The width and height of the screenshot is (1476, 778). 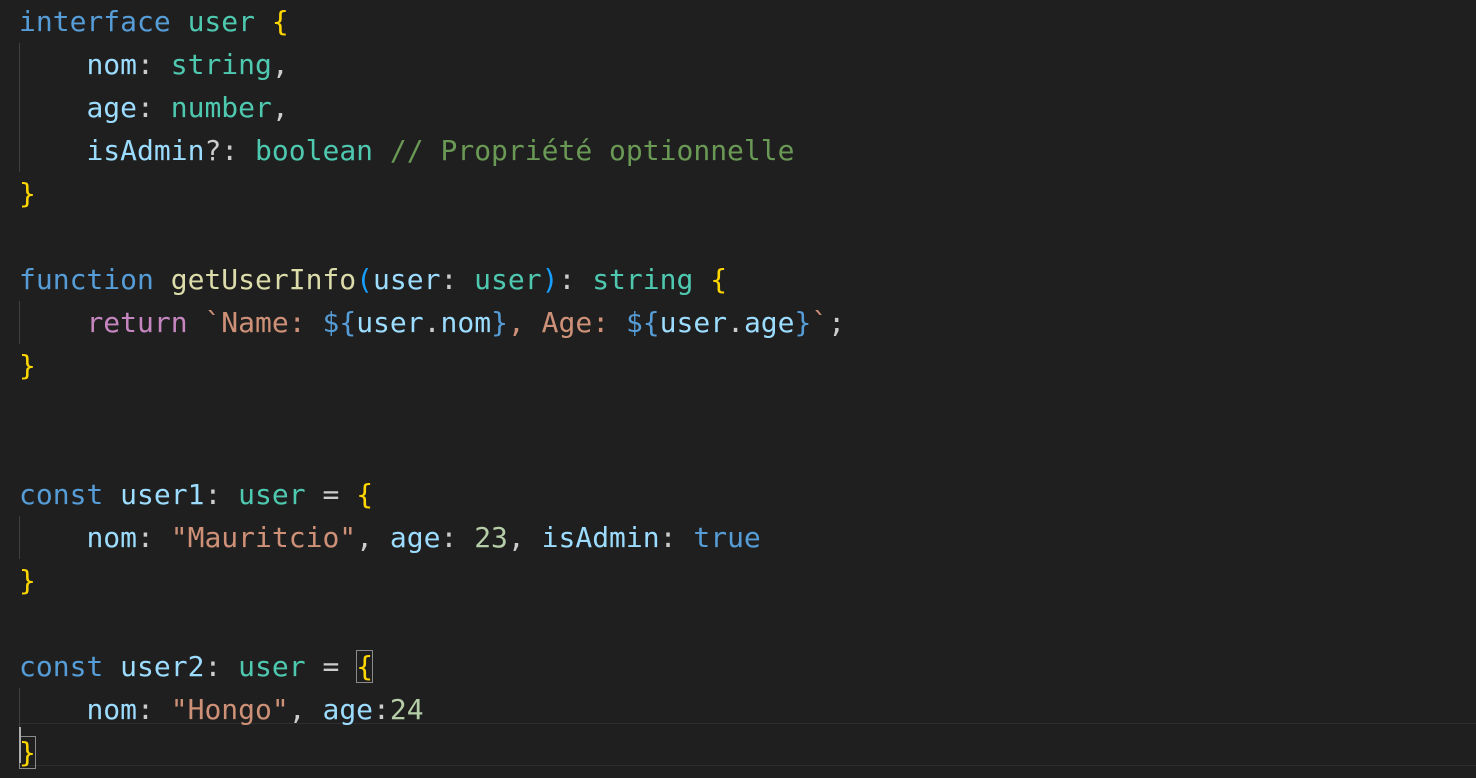 What do you see at coordinates (550, 279) in the screenshot?
I see `code-token: )` at bounding box center [550, 279].